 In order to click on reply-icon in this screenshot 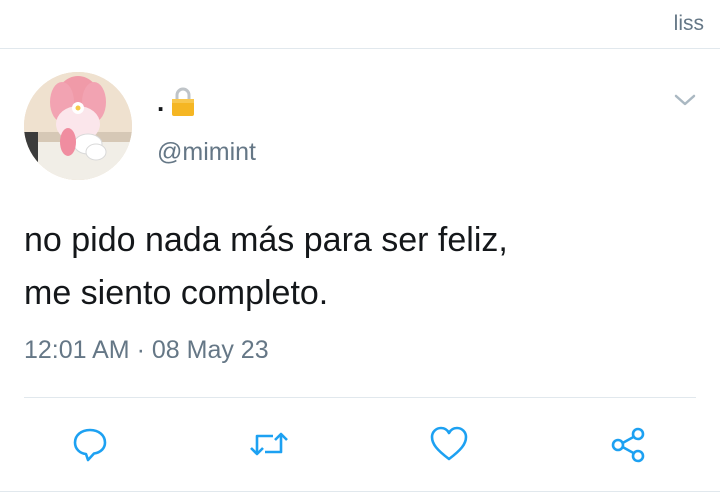, I will do `click(90, 445)`.